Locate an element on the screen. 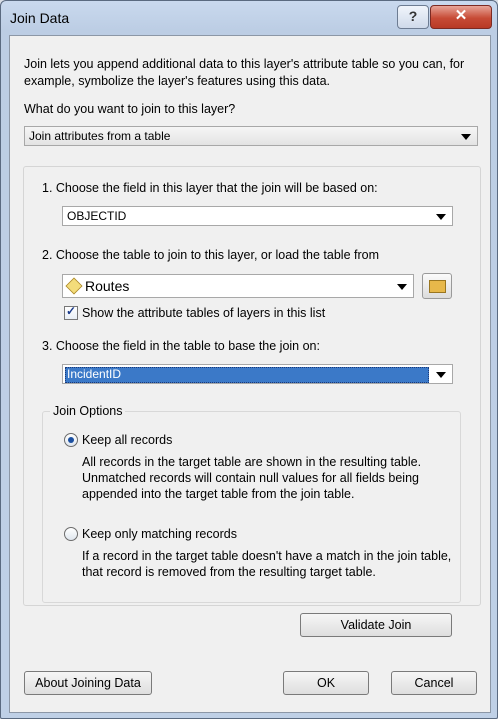  keep-matching-label: Keep only matching records is located at coordinates (159, 534).